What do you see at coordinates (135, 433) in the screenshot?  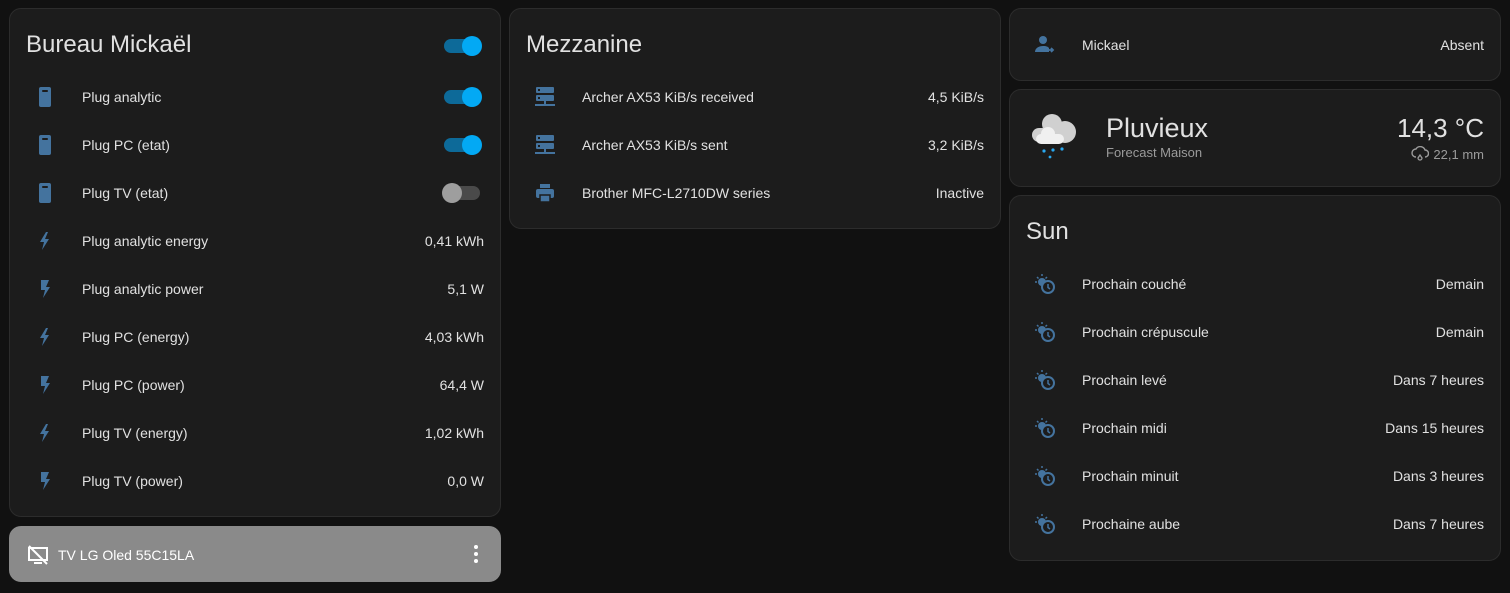 I see `entity-label: Plug TV (energy)` at bounding box center [135, 433].